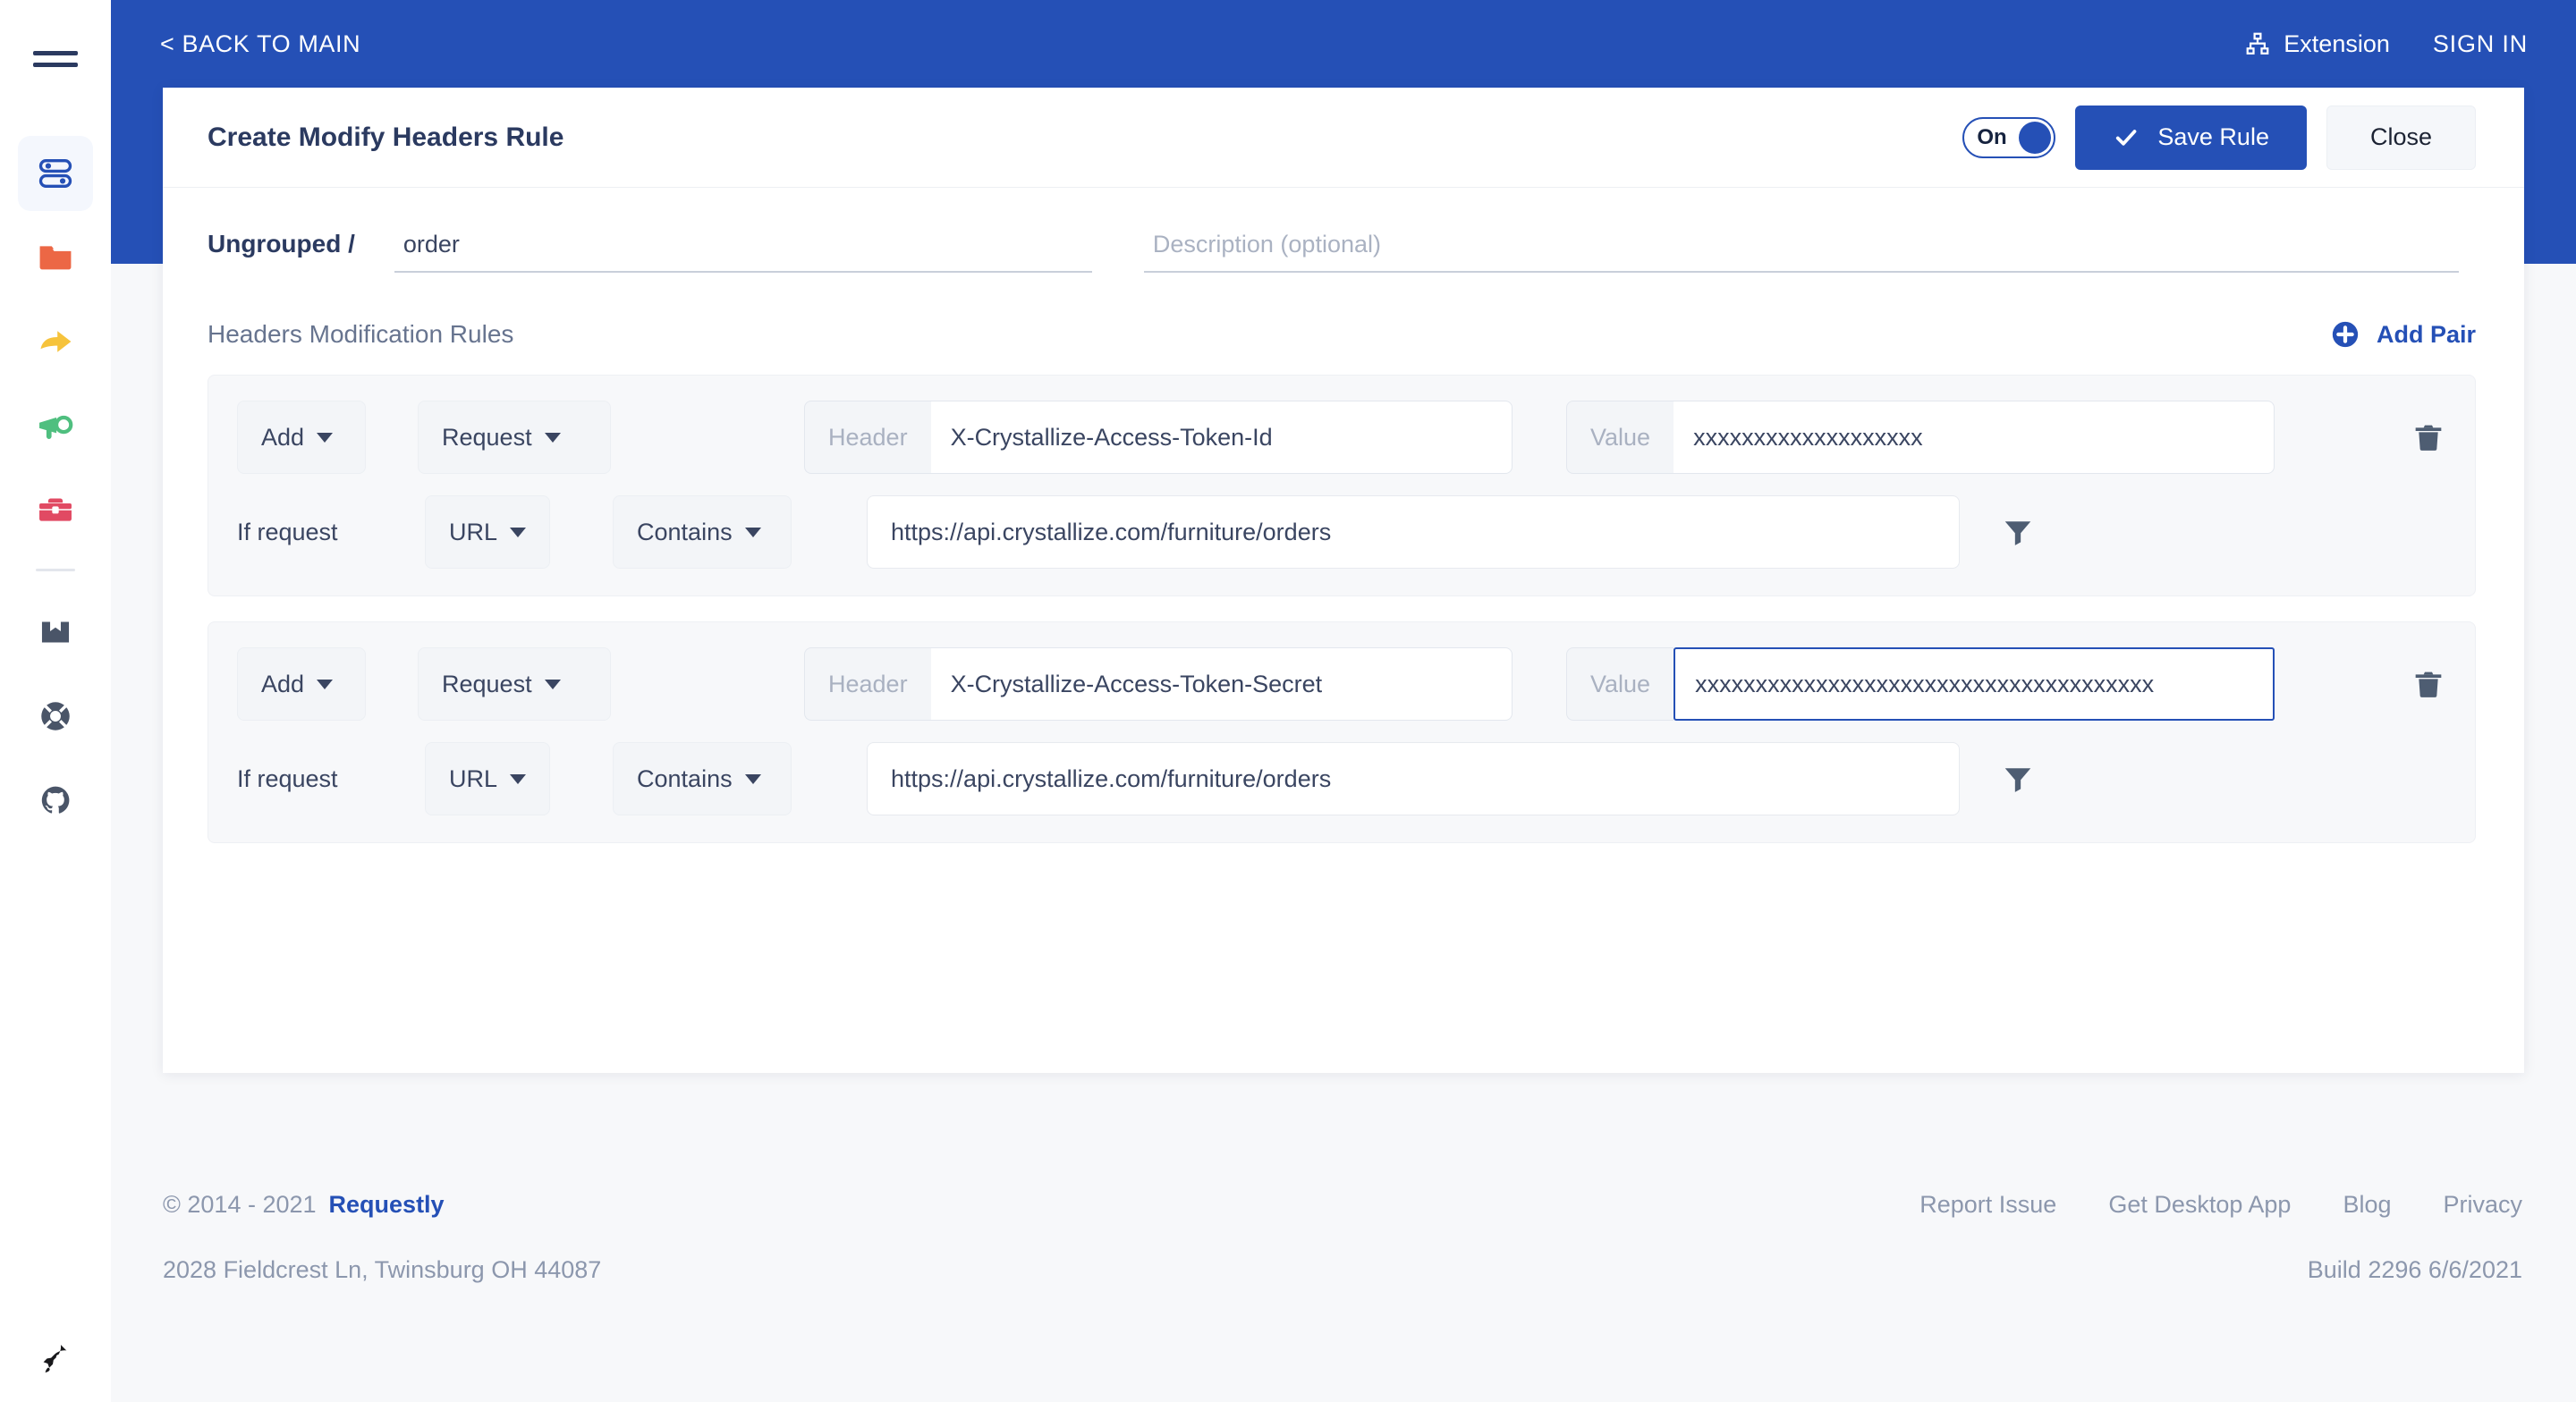 The image size is (2576, 1402). I want to click on top-navigation-bar: < BACK TO MAIN Extension SIGN IN, so click(1343, 44).